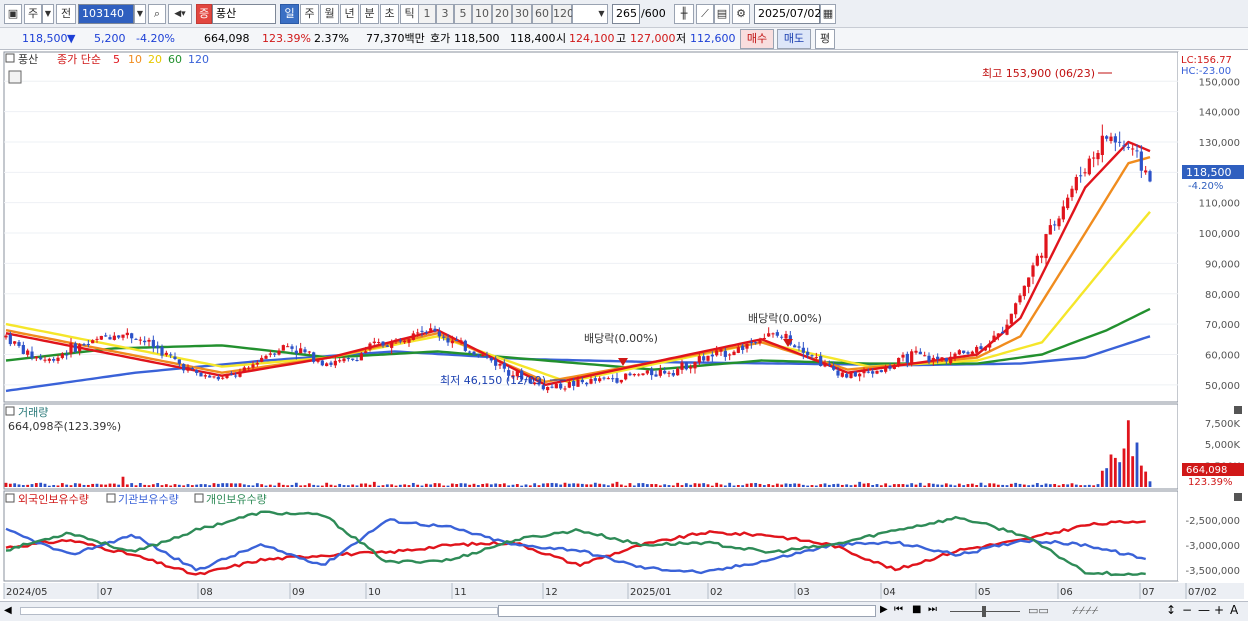 The width and height of the screenshot is (1248, 621). I want to click on drawing-tools-icon: ⌿⌿⌿⌿, so click(1085, 611).